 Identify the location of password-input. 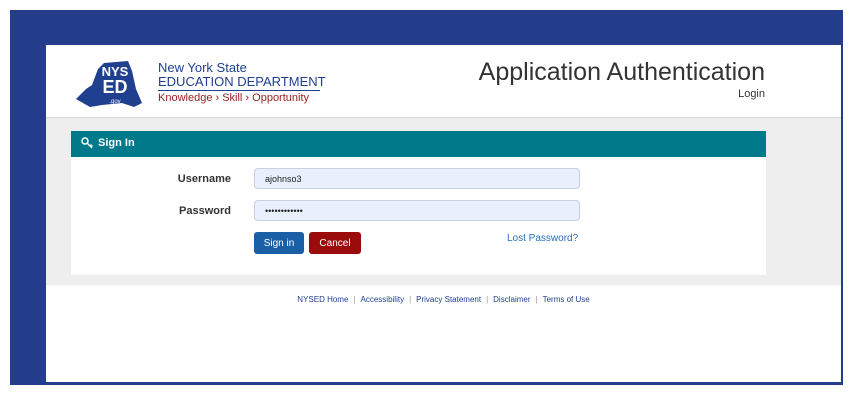
(417, 210).